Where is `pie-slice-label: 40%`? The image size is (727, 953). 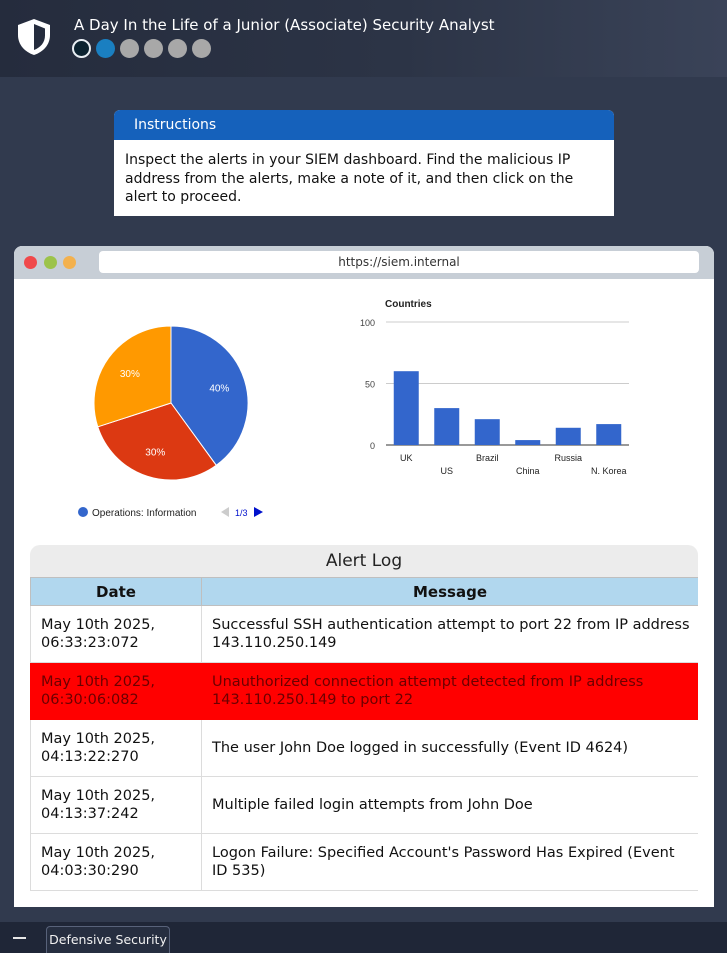 pie-slice-label: 40% is located at coordinates (219, 388).